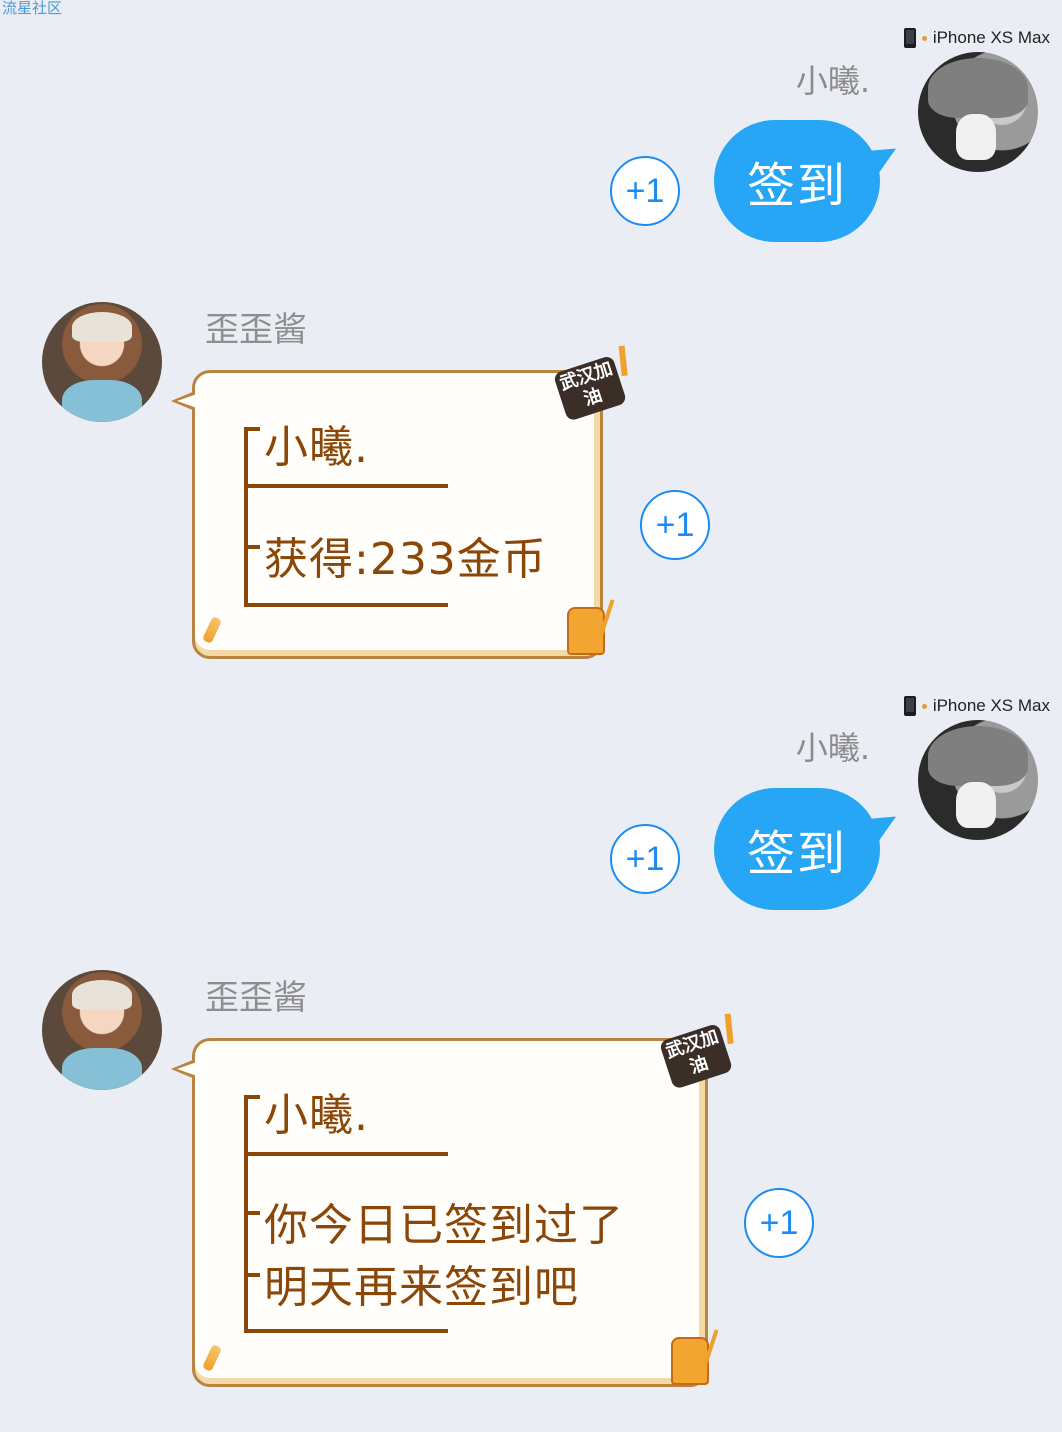  What do you see at coordinates (444, 1225) in the screenshot?
I see `card-line-status: 你今日已签到过了` at bounding box center [444, 1225].